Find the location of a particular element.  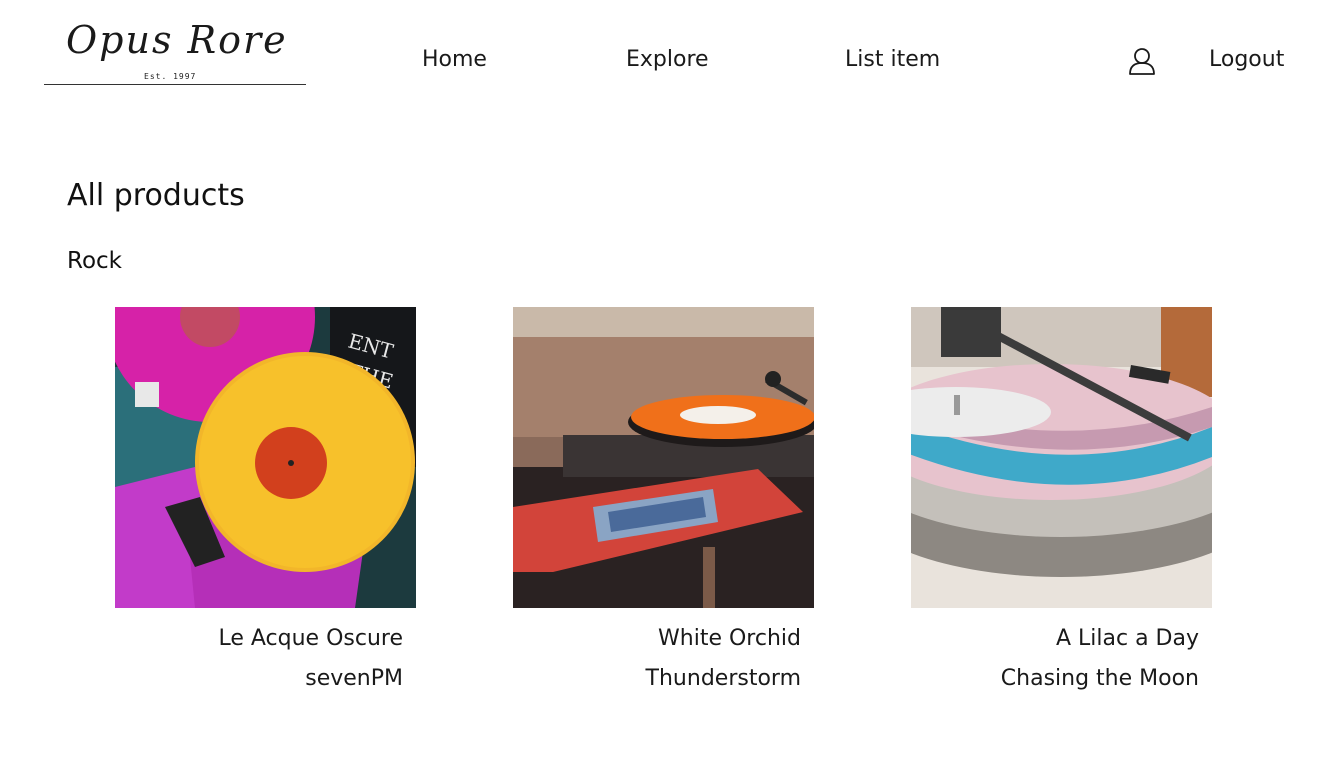

product-card: A Lilac a Day Chasing the Moon is located at coordinates (1061, 499).